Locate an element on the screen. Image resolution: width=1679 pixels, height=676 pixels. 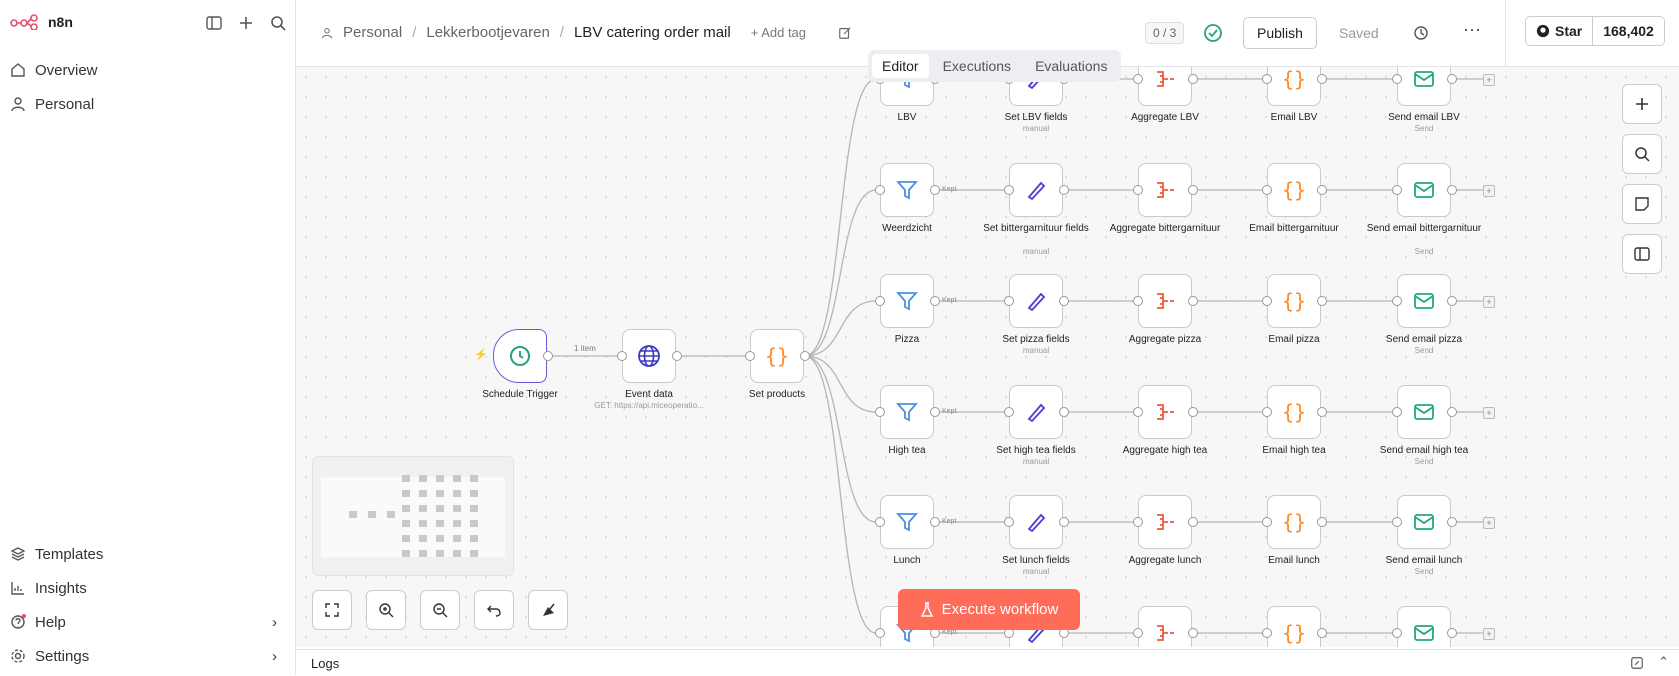
tab-editor: Editor is located at coordinates (900, 66).